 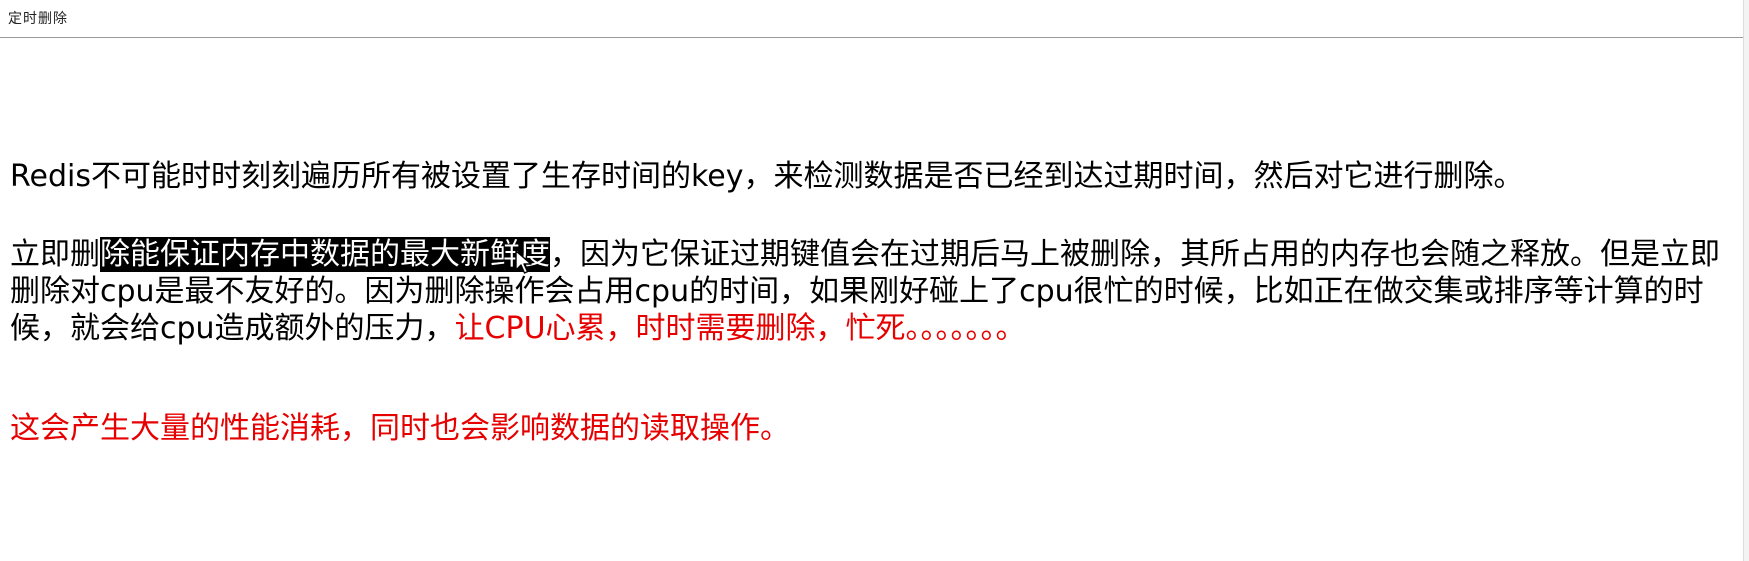 What do you see at coordinates (523, 262) in the screenshot?
I see `mouse-pointer-icon` at bounding box center [523, 262].